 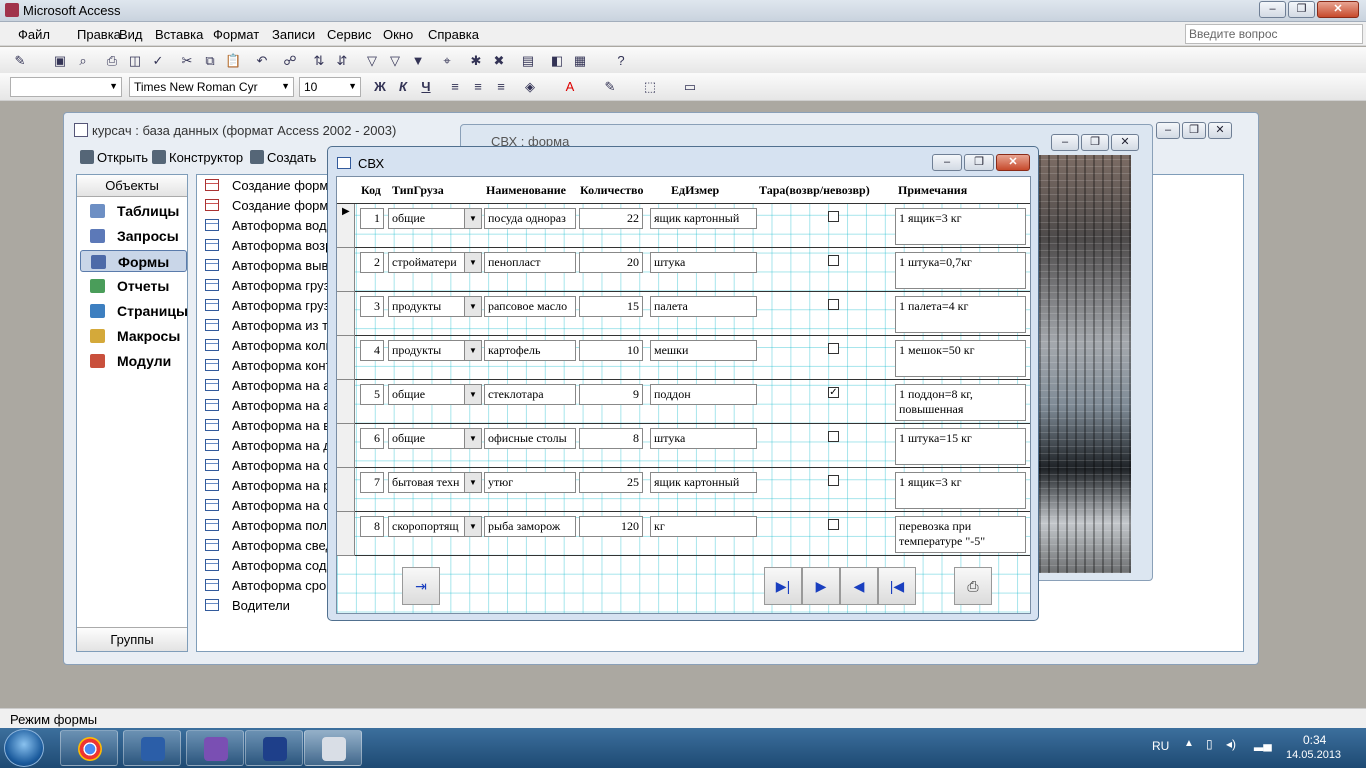 What do you see at coordinates (271, 186) in the screenshot?
I see `list-item: Создание формы` at bounding box center [271, 186].